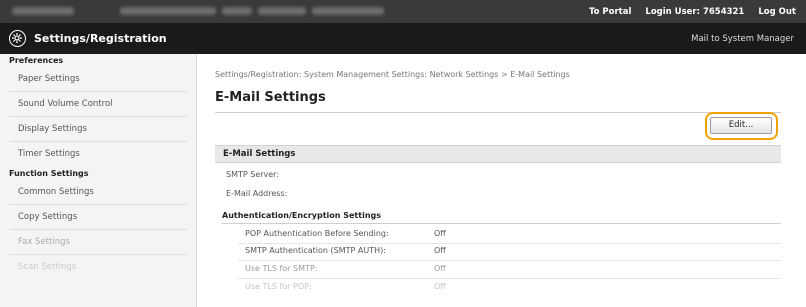 This screenshot has width=806, height=307. I want to click on top-links: To Portal Login User: 7654321 Log Out, so click(692, 11).